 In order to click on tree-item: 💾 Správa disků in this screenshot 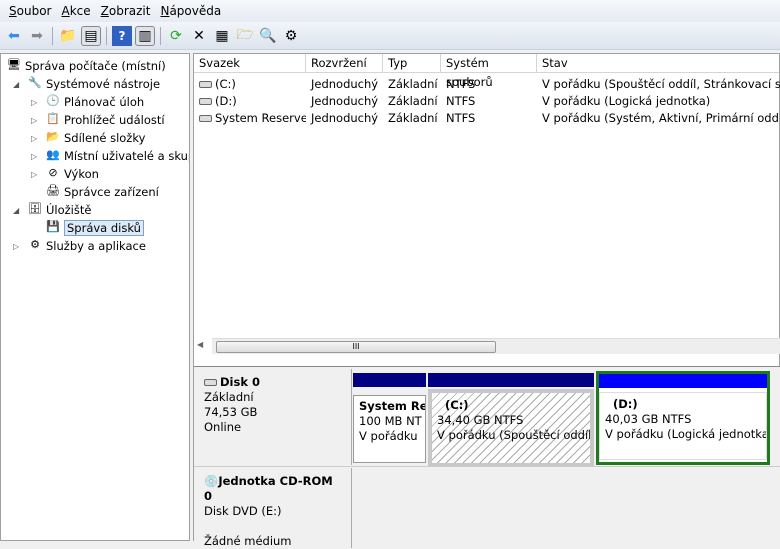, I will do `click(94, 228)`.